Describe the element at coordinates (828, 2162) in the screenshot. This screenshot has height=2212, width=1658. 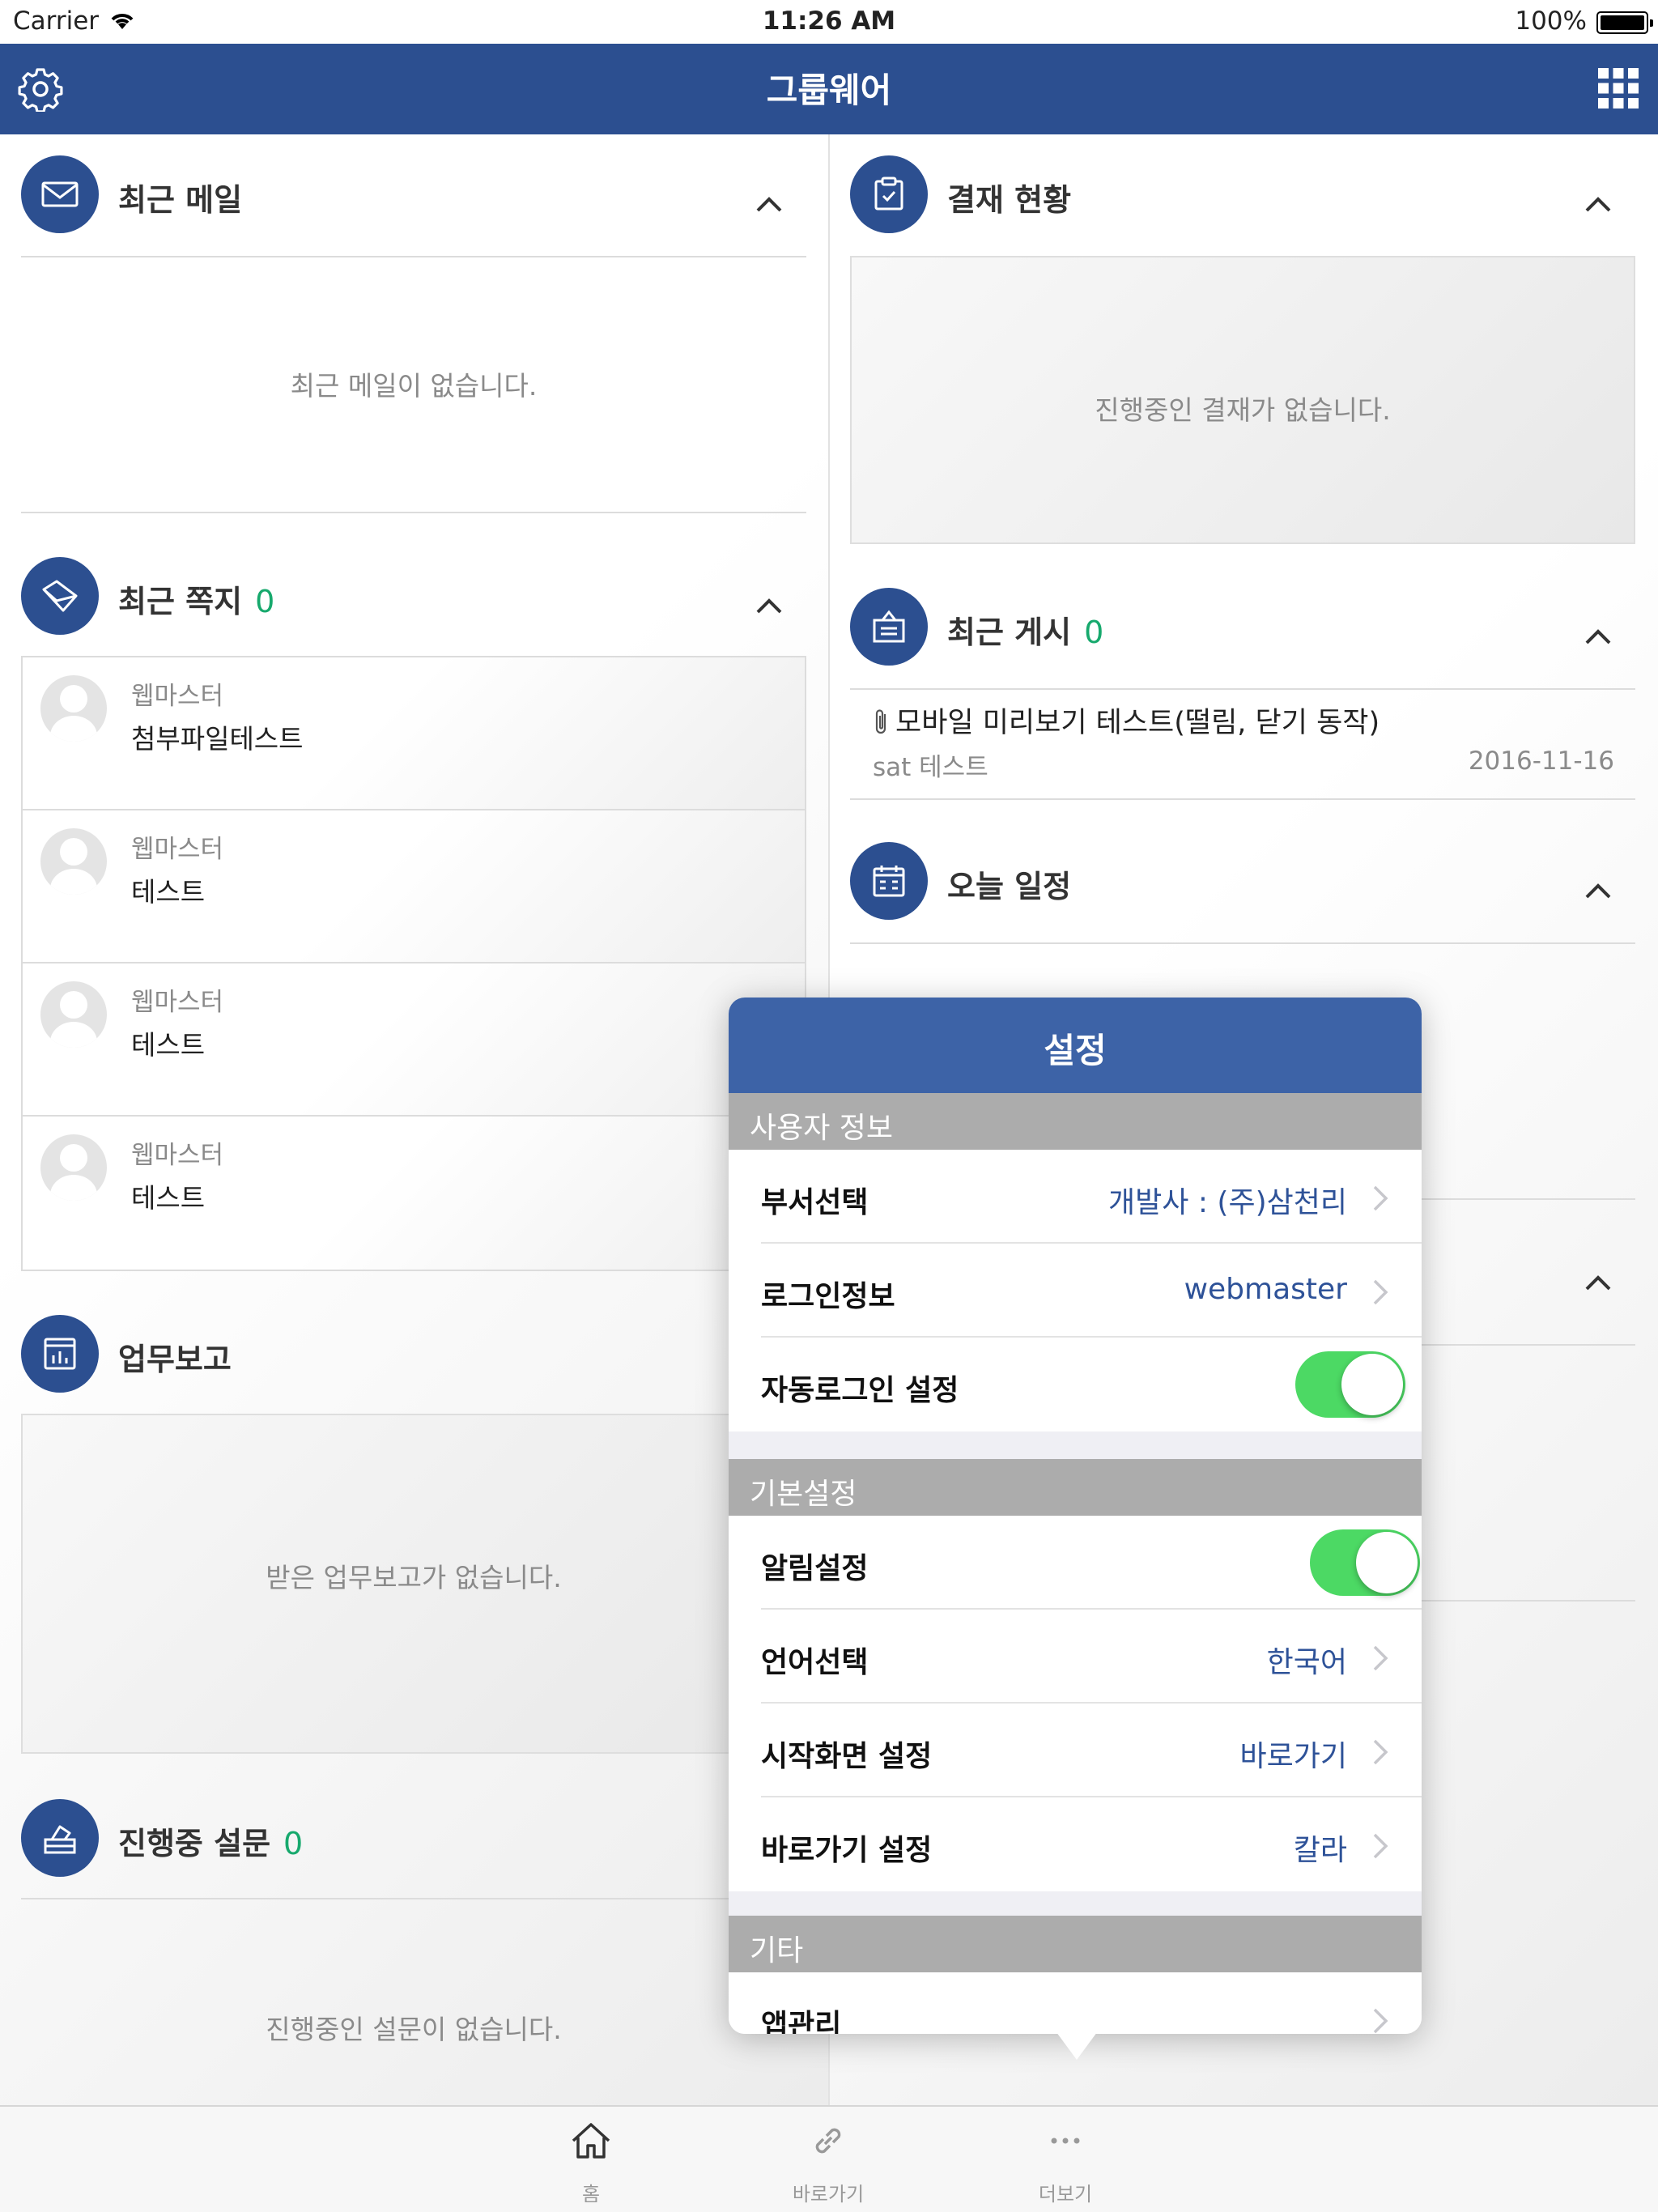
I see `tab-shortcut: 바로가기` at that location.